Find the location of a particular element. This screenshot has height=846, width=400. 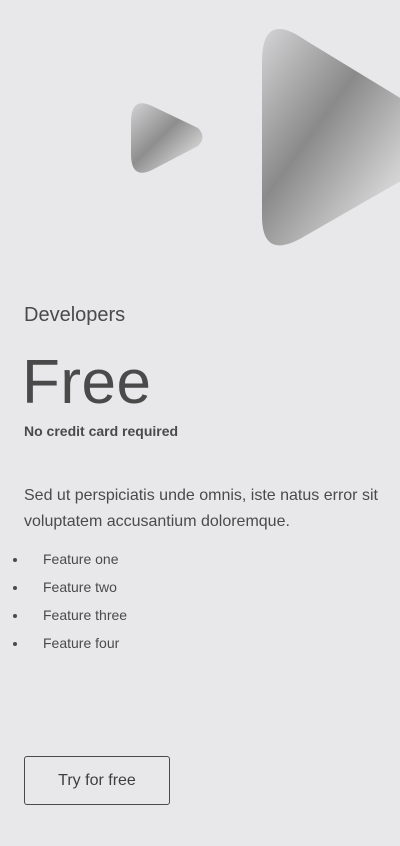

feature-label: Feature two is located at coordinates (80, 587).